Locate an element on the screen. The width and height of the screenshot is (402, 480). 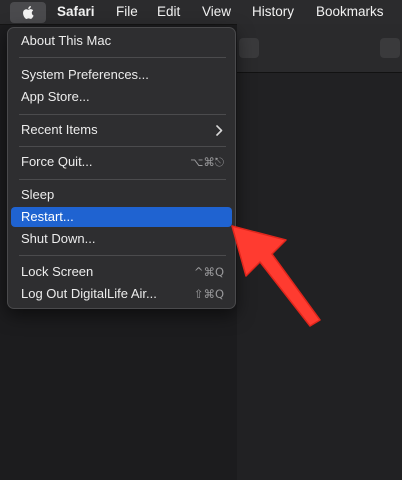
menu-item-shortcut: ⇧⌘Q is located at coordinates (208, 294).